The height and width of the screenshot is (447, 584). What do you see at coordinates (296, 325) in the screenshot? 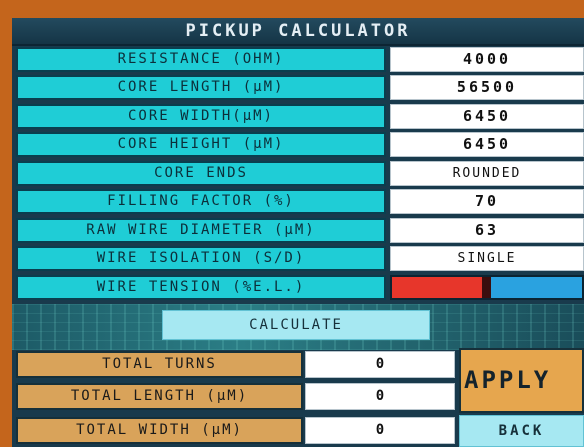
I see `calculate-button: CALCULATE` at bounding box center [296, 325].